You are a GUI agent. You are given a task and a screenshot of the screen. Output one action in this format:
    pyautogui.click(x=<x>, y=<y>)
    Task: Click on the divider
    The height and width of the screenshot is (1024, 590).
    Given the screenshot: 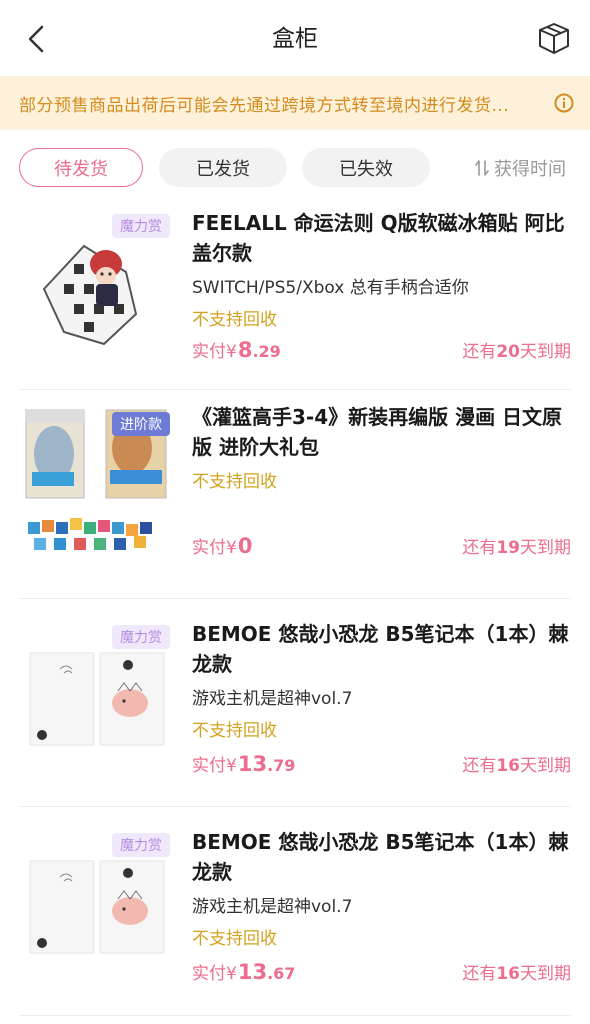 What is the action you would take?
    pyautogui.click(x=295, y=1015)
    